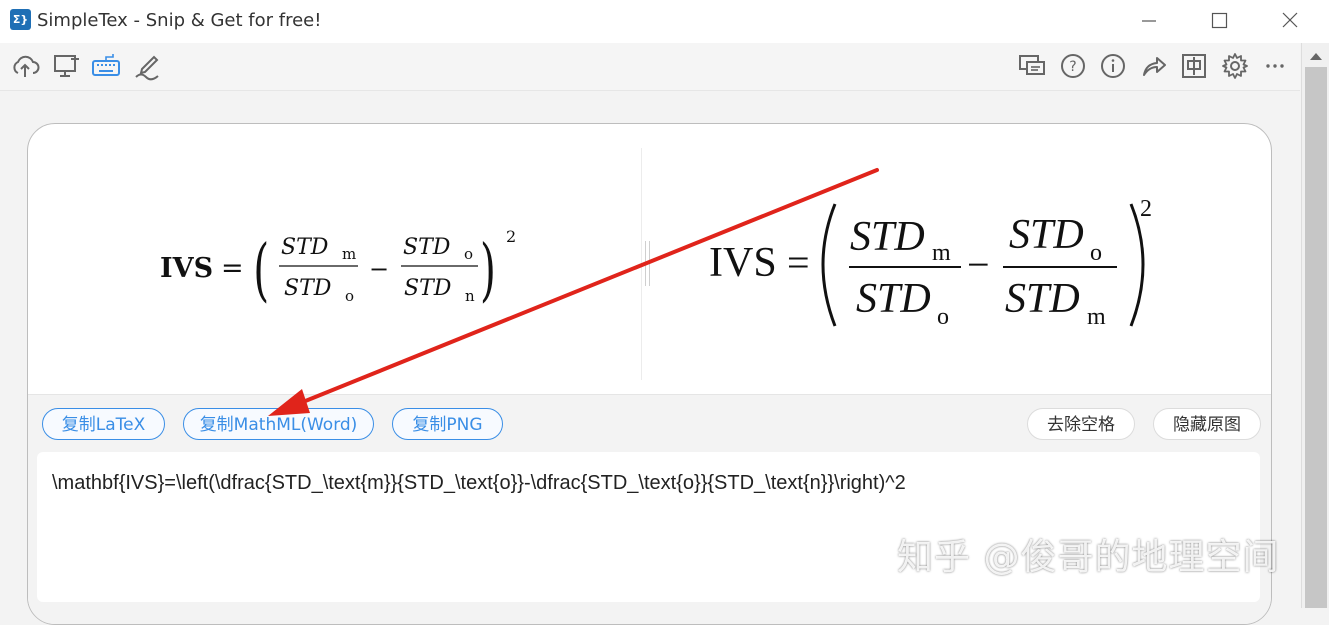 The height and width of the screenshot is (625, 1329). Describe the element at coordinates (1207, 424) in the screenshot. I see `hide-original-button: 隐藏原图` at that location.